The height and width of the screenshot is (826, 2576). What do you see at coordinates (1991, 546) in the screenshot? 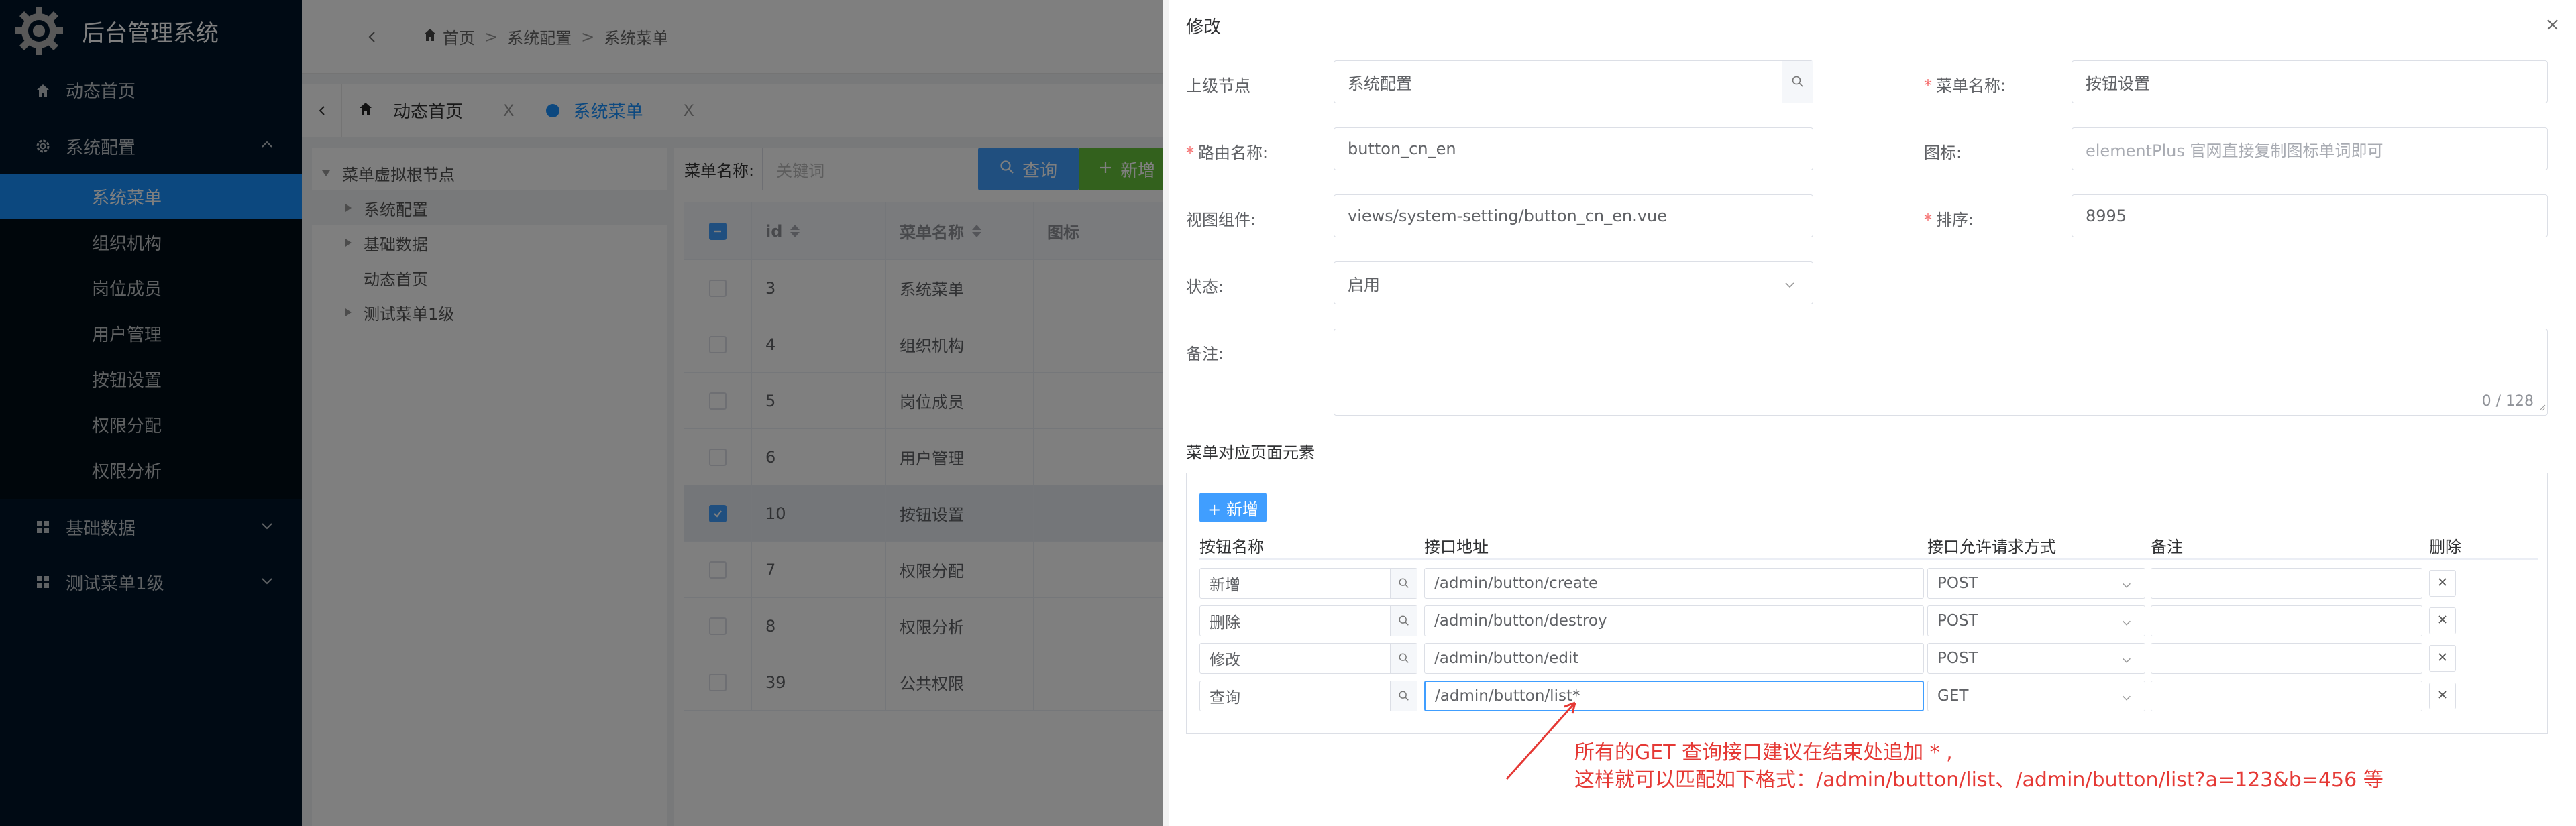
I see `col-request-method: 接口允许请求方式` at bounding box center [1991, 546].